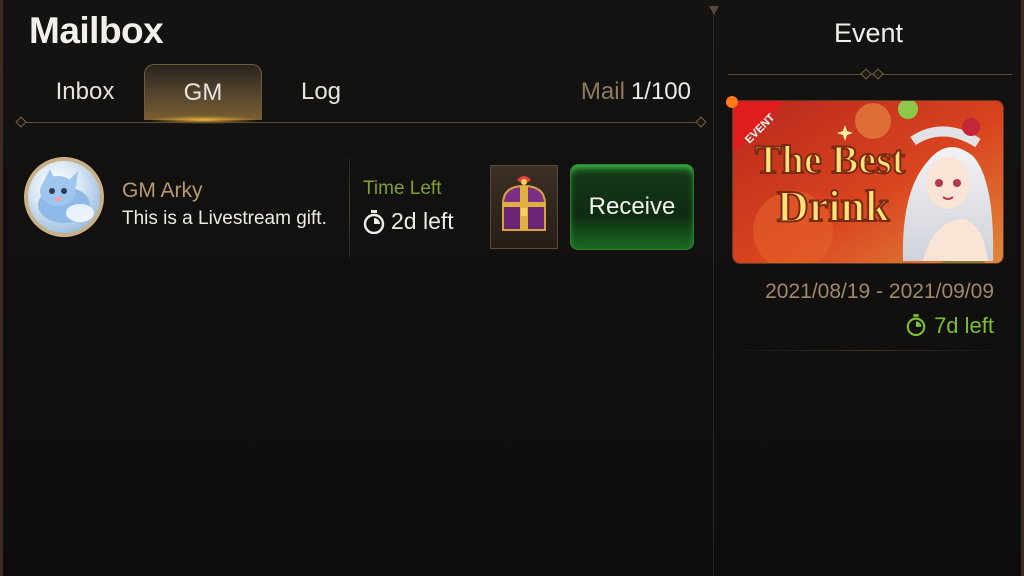  I want to click on event-time-left: 7d left, so click(950, 326).